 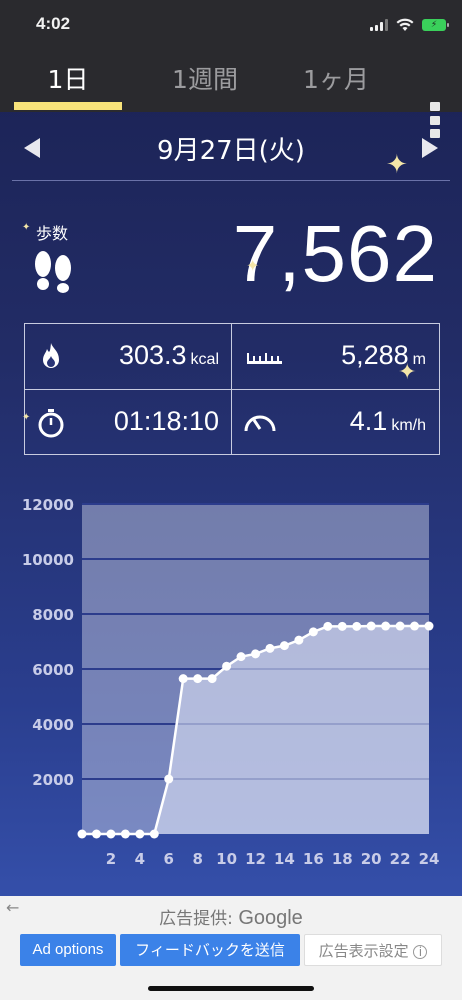 What do you see at coordinates (53, 780) in the screenshot?
I see `y-tick-label: 2000` at bounding box center [53, 780].